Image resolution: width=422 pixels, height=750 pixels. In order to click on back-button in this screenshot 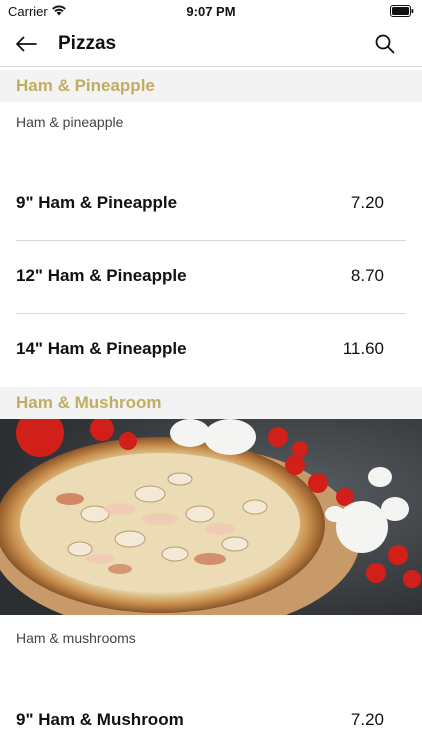, I will do `click(26, 44)`.